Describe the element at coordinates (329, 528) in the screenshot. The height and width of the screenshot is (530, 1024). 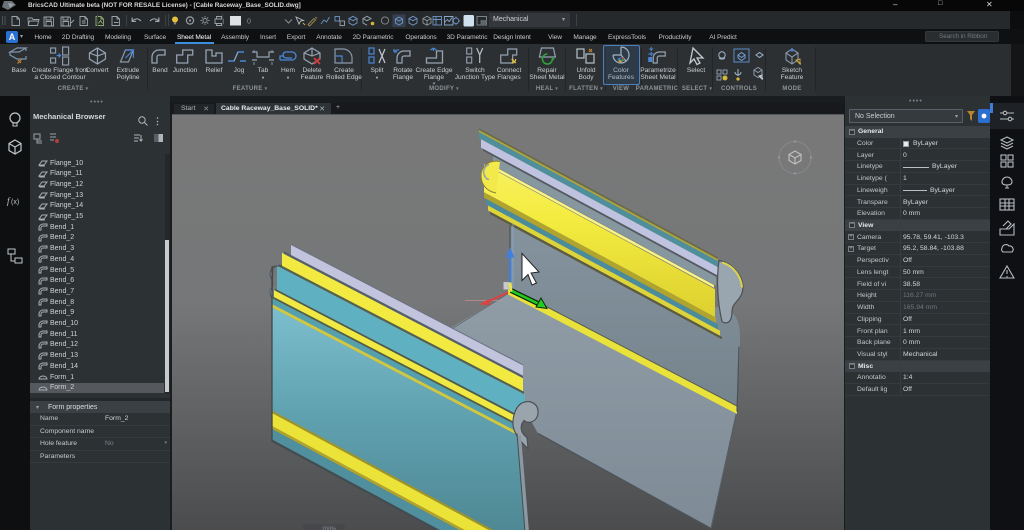
I see `svg-text: 200%` at that location.